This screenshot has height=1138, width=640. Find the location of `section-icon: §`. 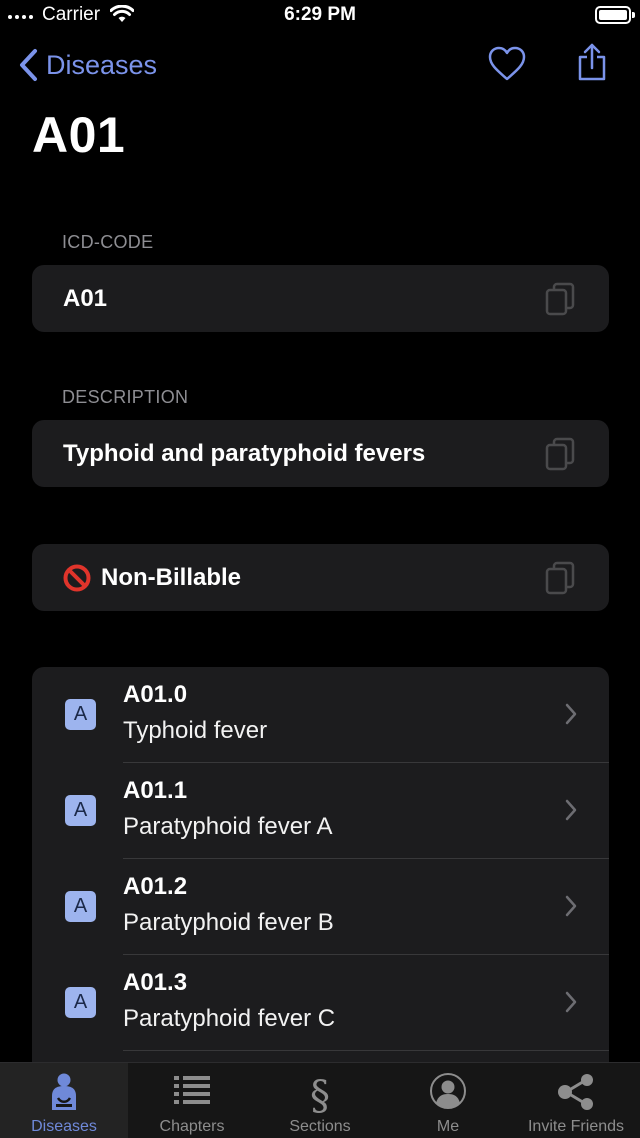

section-icon: § is located at coordinates (320, 1094).